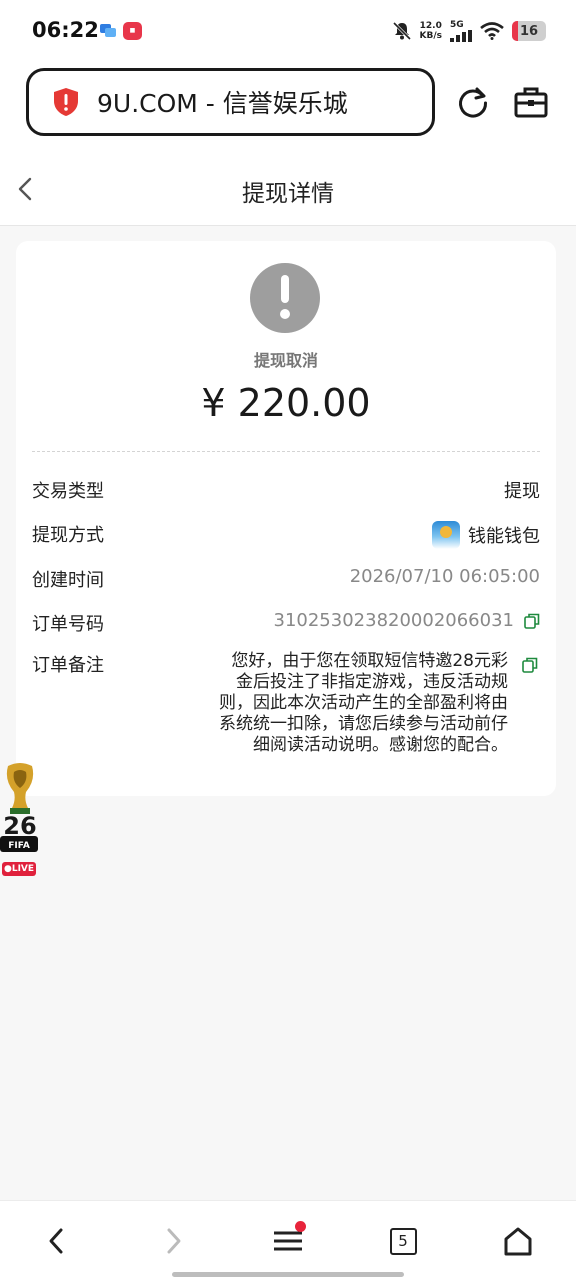  I want to click on wallet-logo-icon, so click(446, 535).